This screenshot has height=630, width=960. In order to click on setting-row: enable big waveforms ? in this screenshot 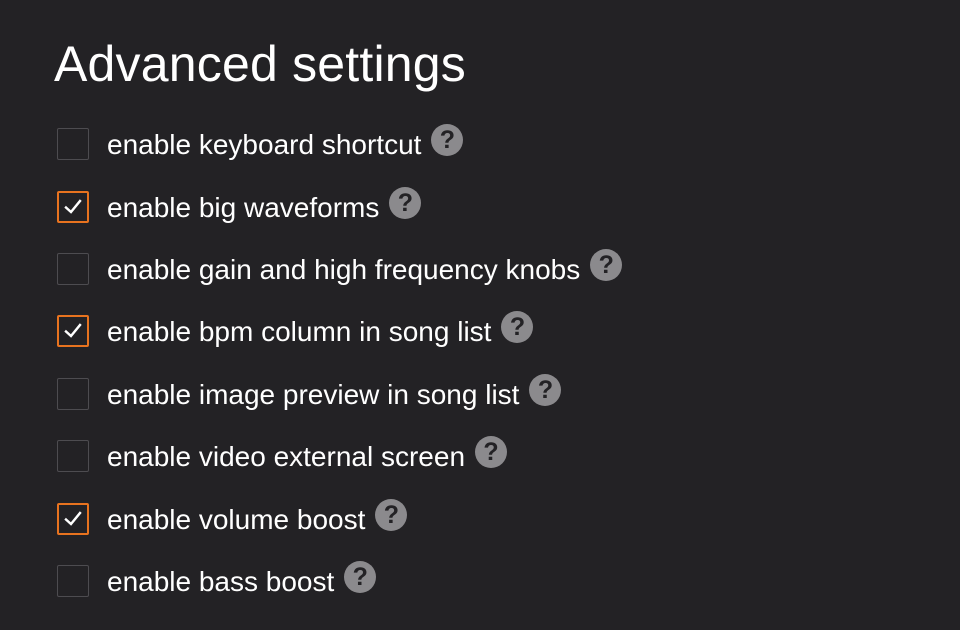, I will do `click(339, 206)`.